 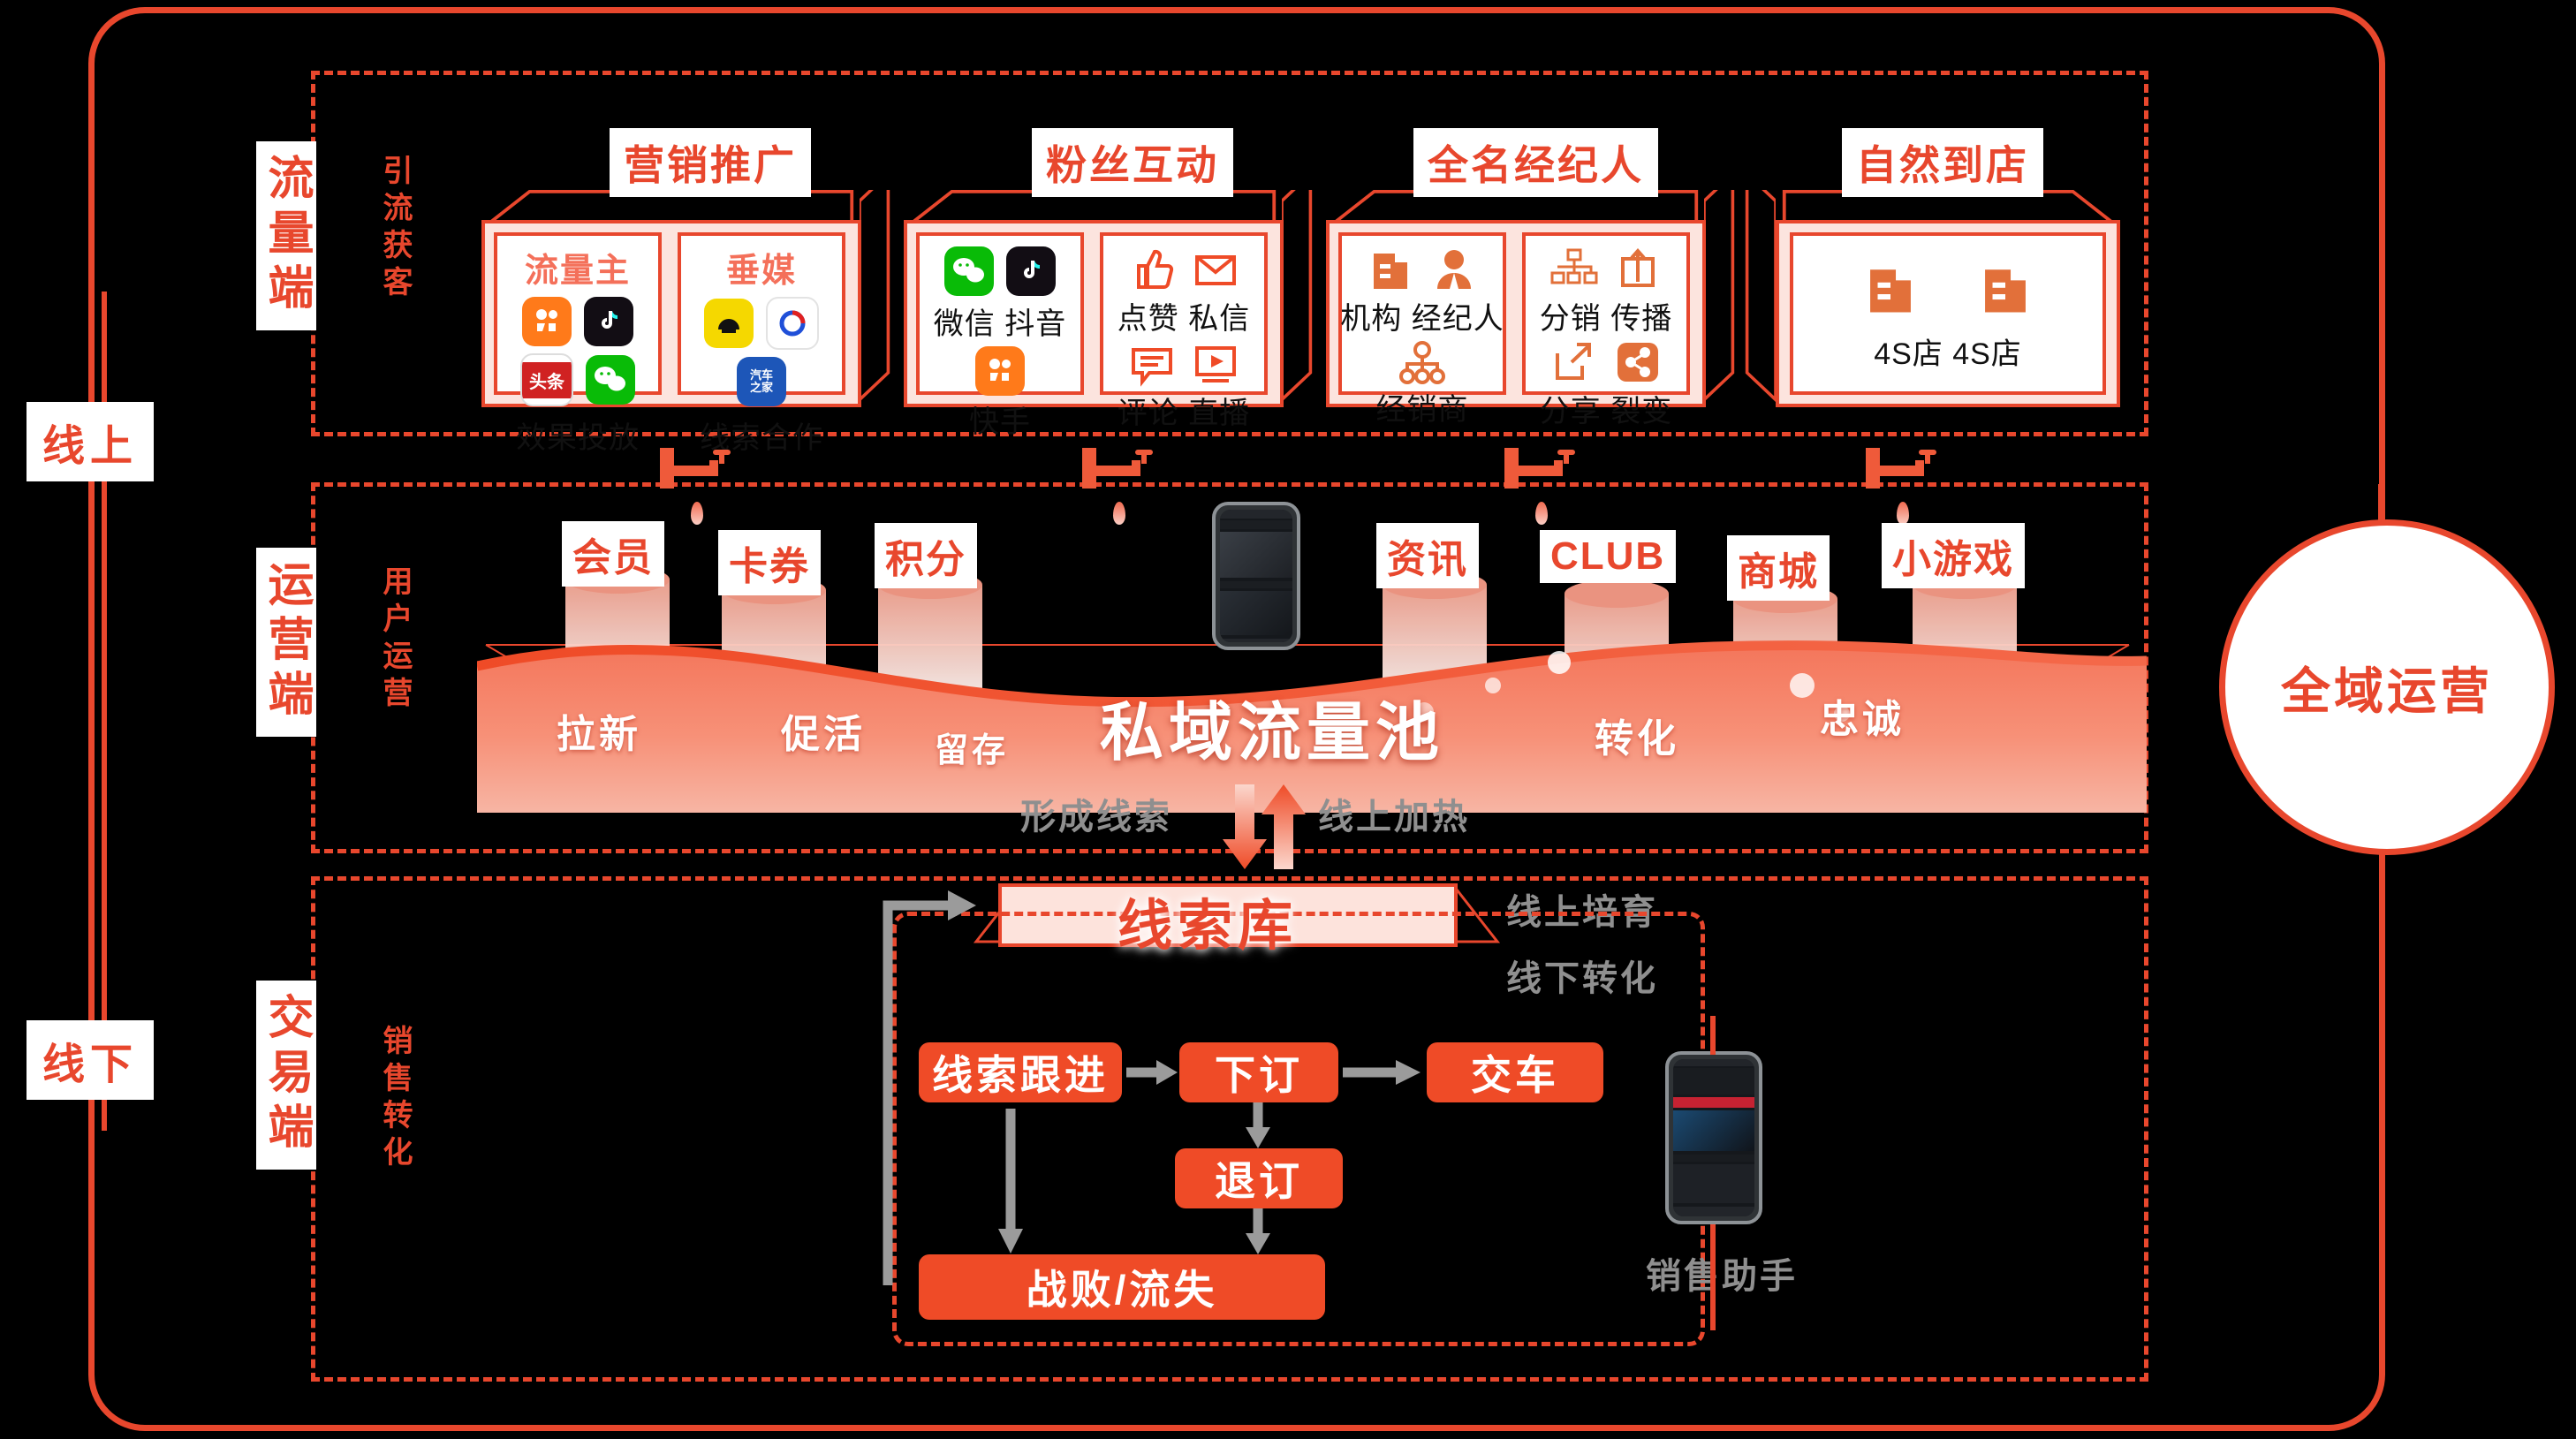 What do you see at coordinates (1713, 1035) in the screenshot?
I see `sales-assistant-stem-top` at bounding box center [1713, 1035].